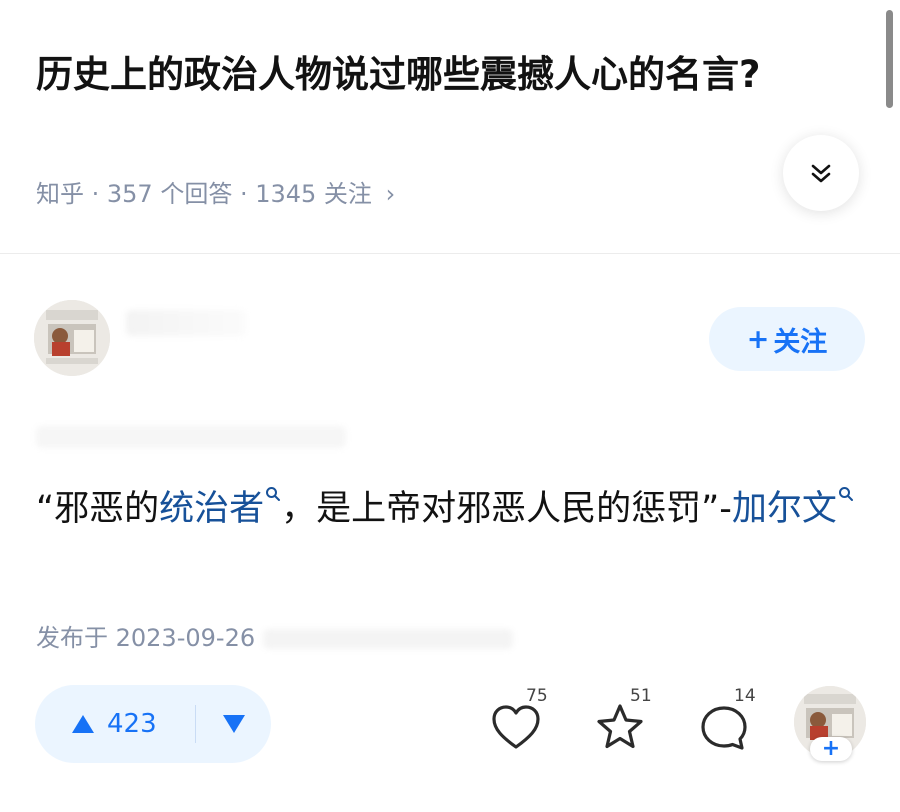 This screenshot has width=900, height=812. I want to click on search-link-rulers: 统治者, so click(220, 508).